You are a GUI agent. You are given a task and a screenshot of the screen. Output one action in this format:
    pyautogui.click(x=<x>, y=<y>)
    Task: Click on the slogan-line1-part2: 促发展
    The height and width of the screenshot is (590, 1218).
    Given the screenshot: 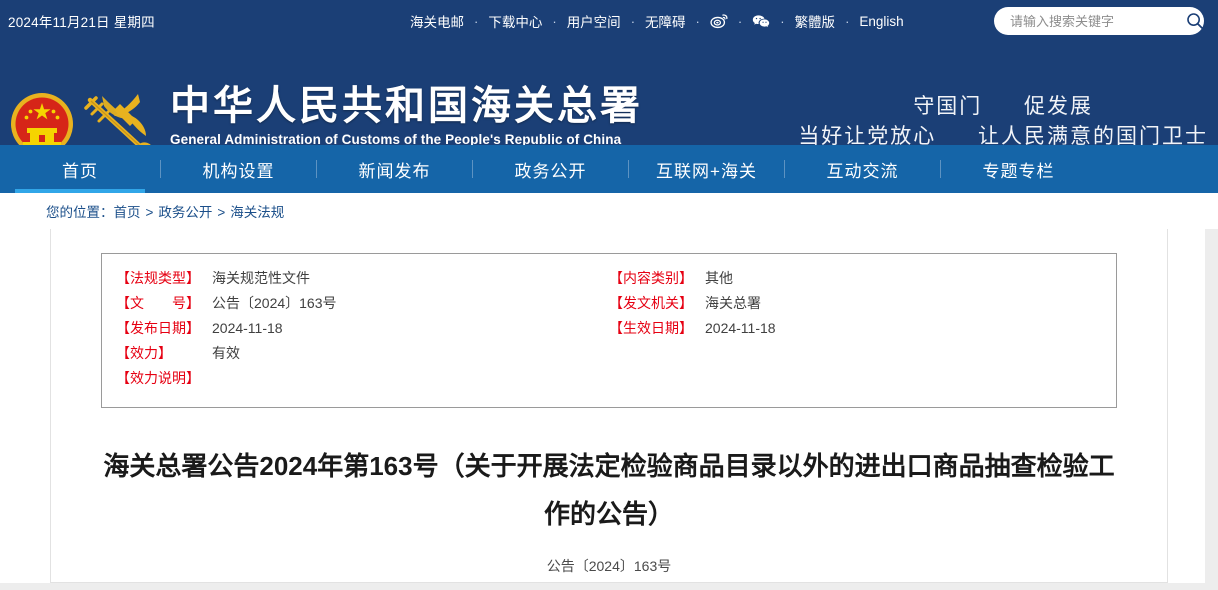 What is the action you would take?
    pyautogui.click(x=1058, y=106)
    